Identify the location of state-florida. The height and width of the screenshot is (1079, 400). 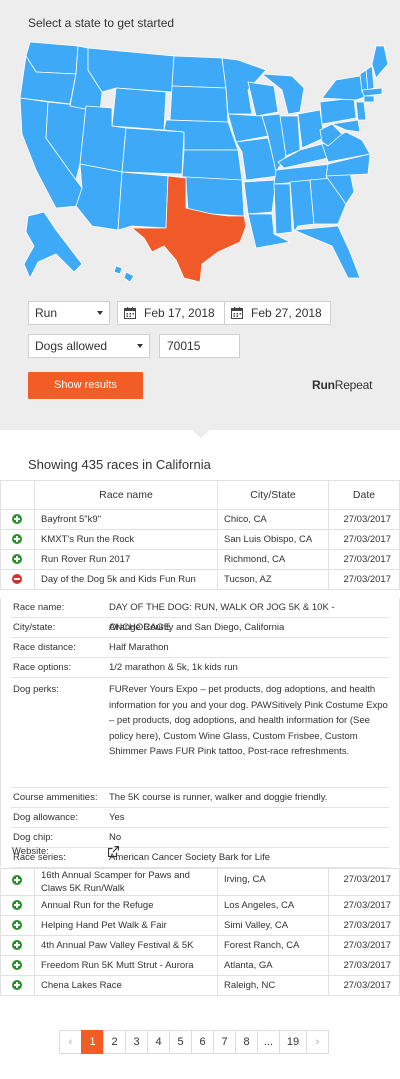
(327, 252).